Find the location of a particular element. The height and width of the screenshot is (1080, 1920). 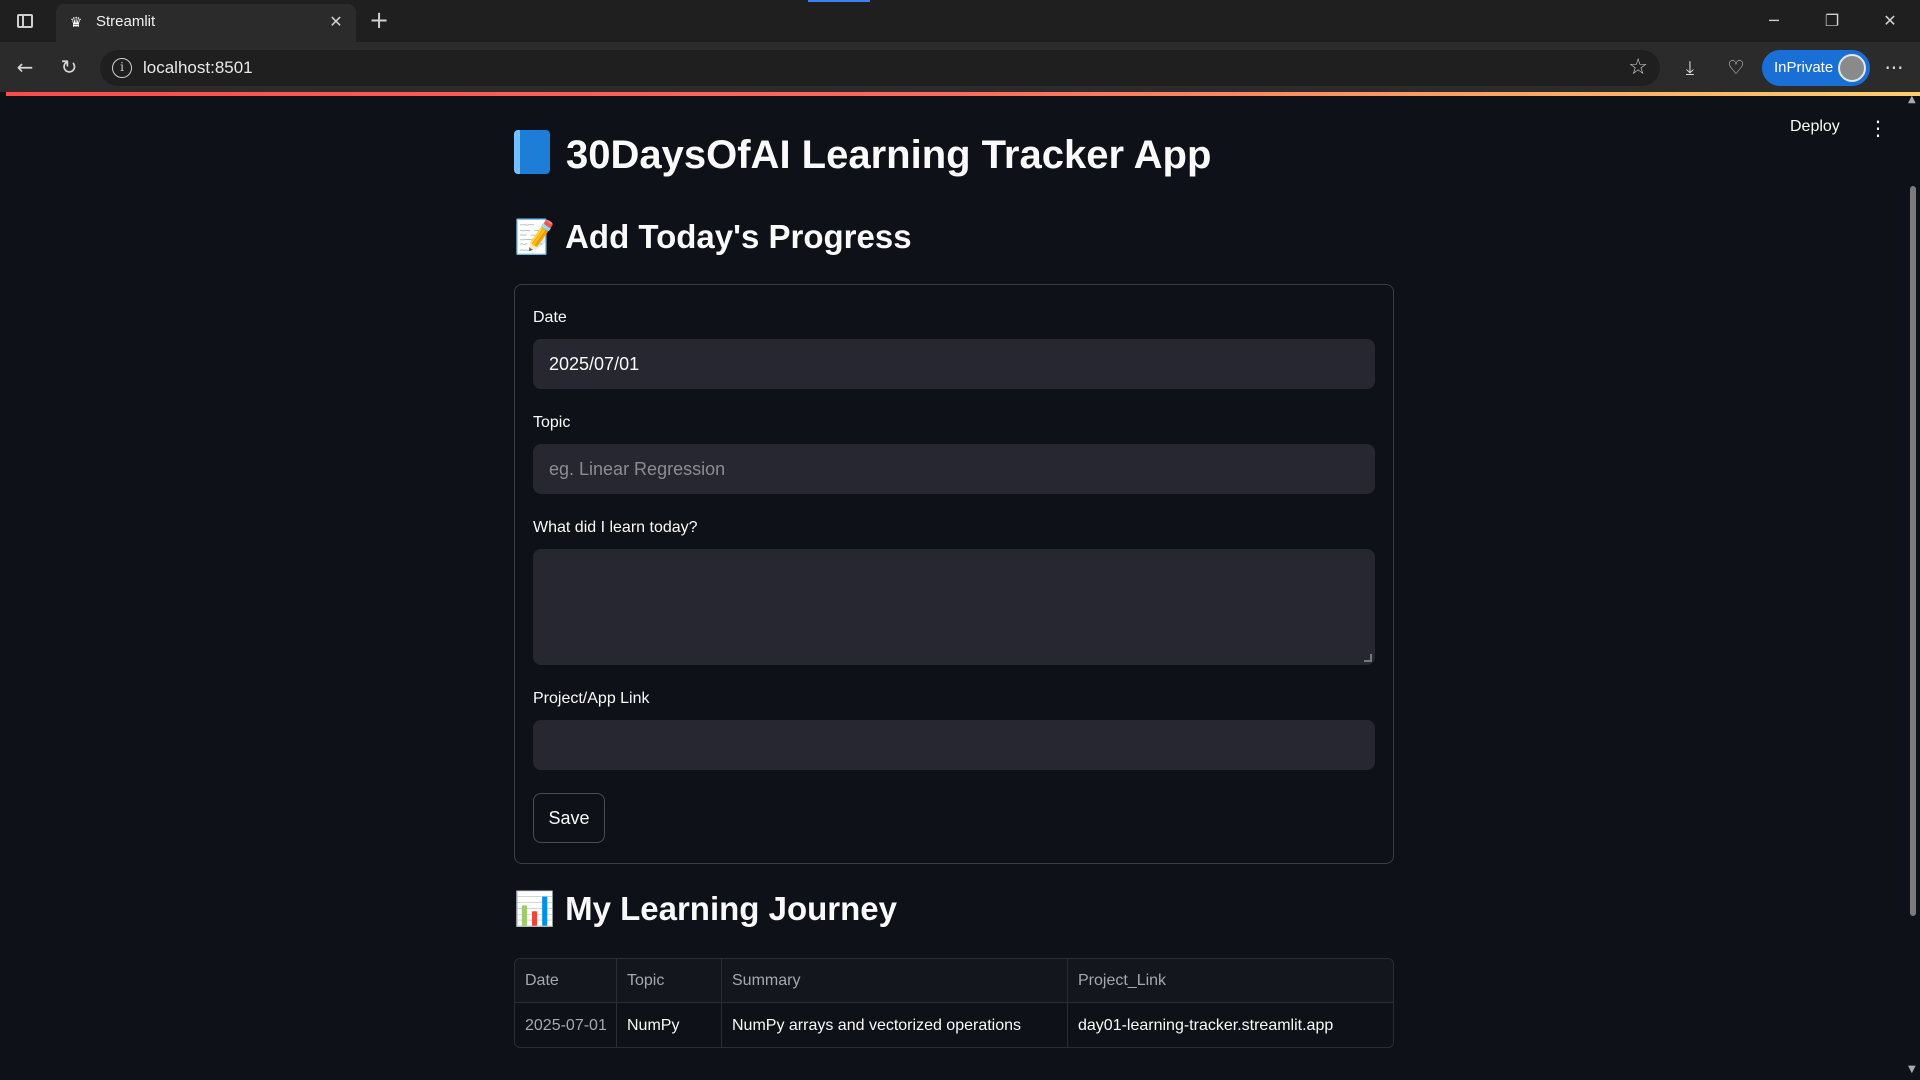

date-input: 2025/07/01 is located at coordinates (954, 364).